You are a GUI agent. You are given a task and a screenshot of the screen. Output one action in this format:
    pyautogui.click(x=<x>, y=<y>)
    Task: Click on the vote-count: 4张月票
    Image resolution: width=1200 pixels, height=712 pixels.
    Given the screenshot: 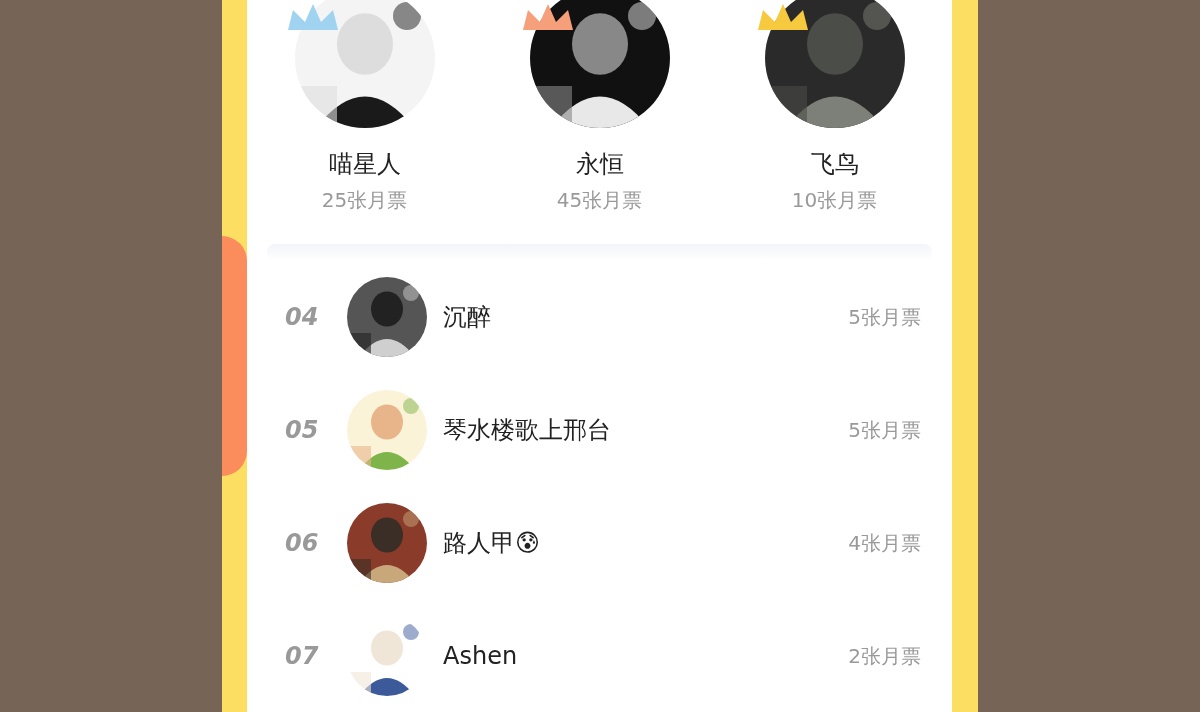 What is the action you would take?
    pyautogui.click(x=884, y=543)
    